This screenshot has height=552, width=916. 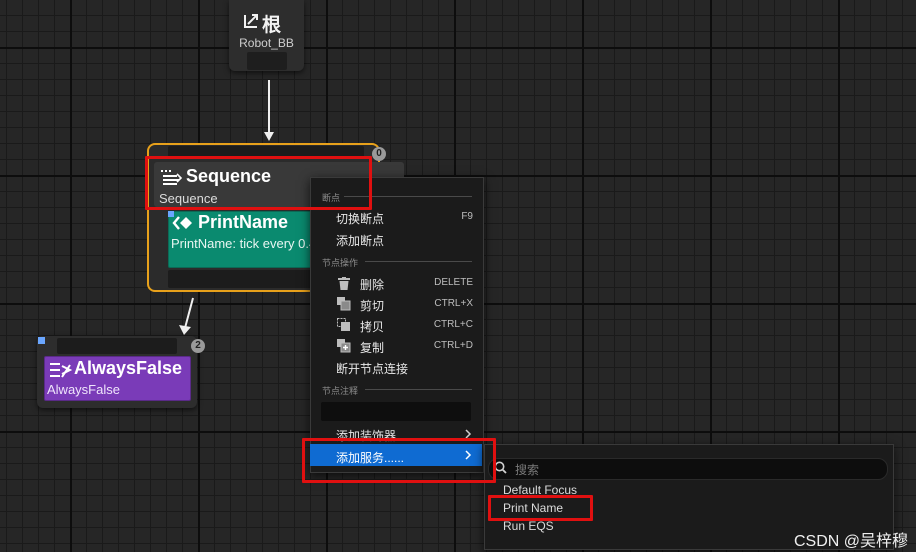 What do you see at coordinates (372, 284) in the screenshot?
I see `menu-item-delete: 删除` at bounding box center [372, 284].